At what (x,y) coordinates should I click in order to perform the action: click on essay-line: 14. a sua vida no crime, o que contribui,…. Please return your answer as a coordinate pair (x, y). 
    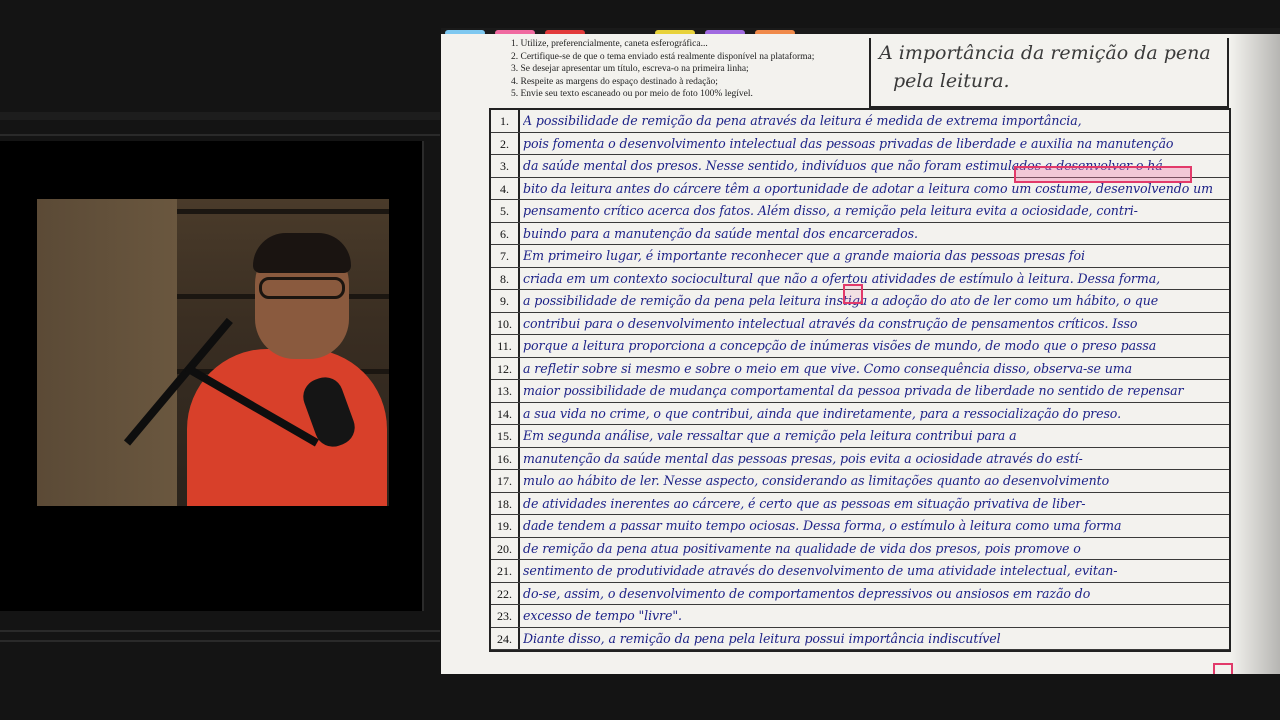
    Looking at the image, I should click on (860, 413).